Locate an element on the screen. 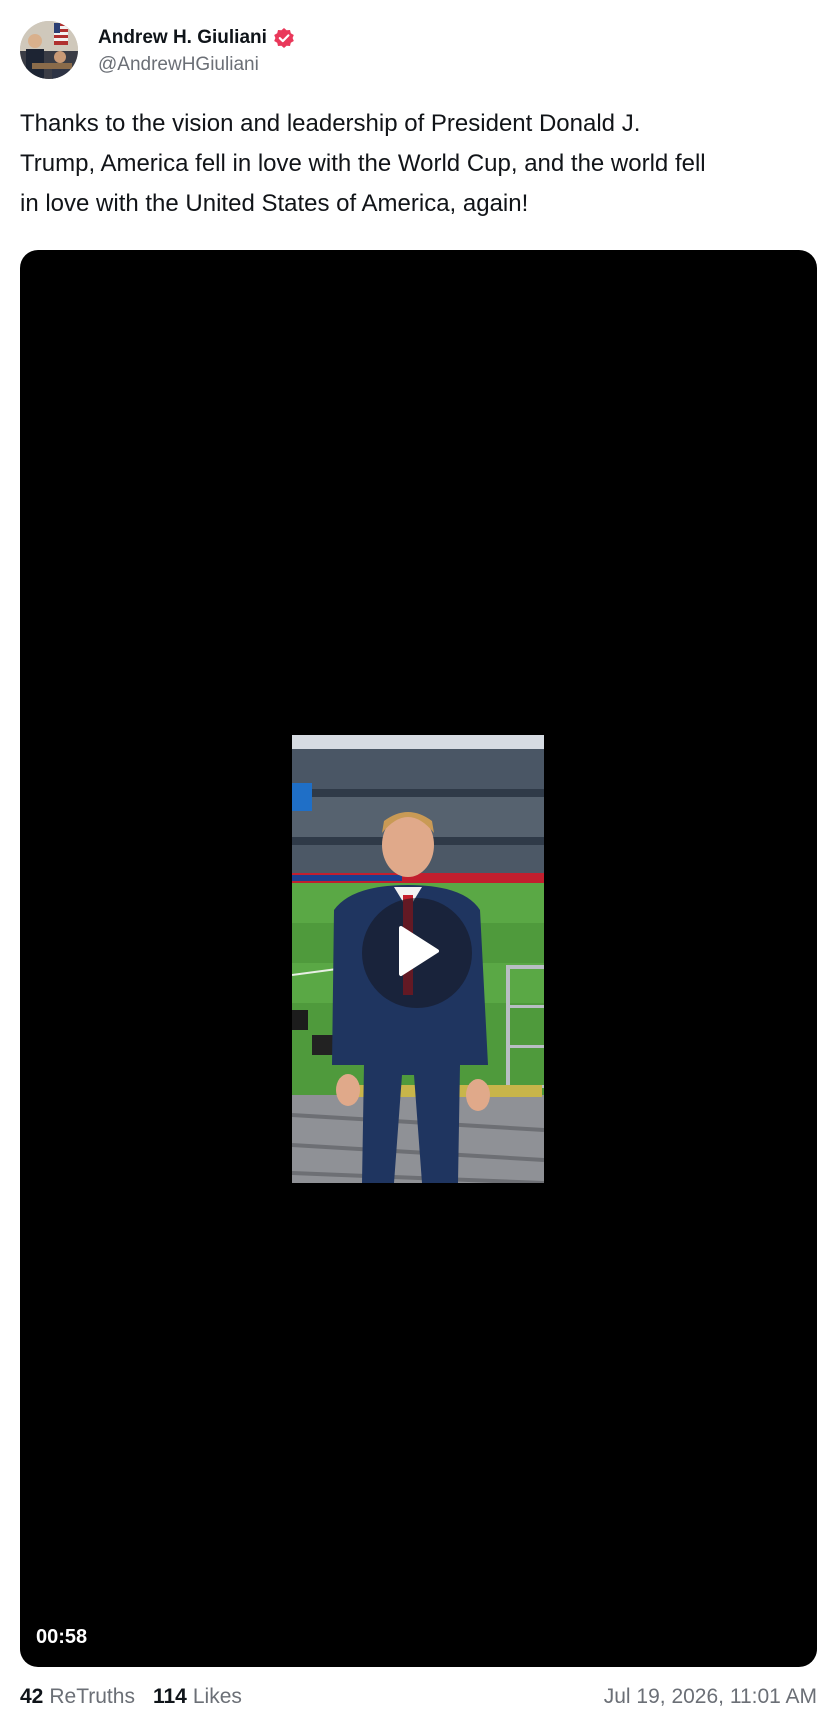 This screenshot has width=840, height=1731. retruths-stat: 42 ReTruths is located at coordinates (77, 1697).